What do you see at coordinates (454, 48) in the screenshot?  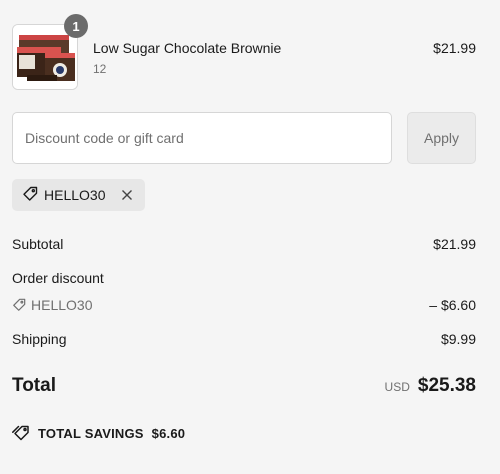 I see `product-price: $21.99` at bounding box center [454, 48].